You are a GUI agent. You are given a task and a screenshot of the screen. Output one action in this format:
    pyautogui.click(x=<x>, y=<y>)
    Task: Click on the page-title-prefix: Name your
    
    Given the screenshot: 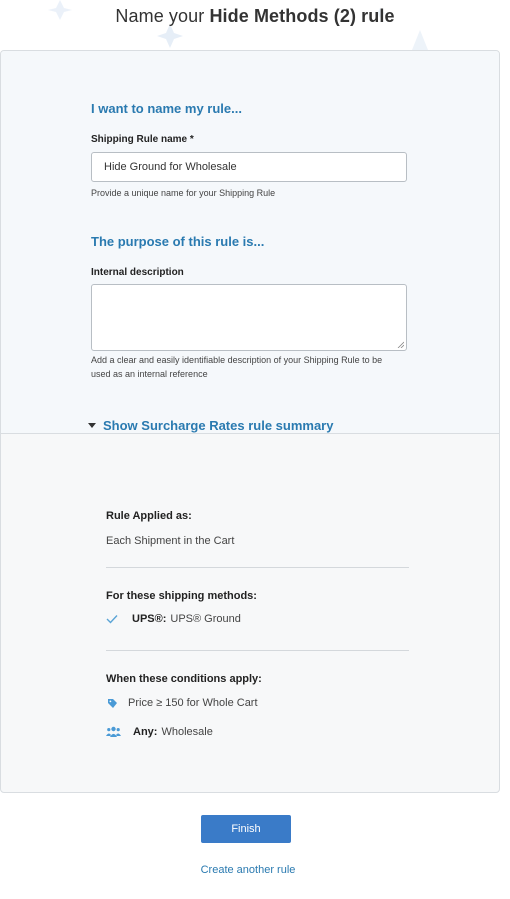 What is the action you would take?
    pyautogui.click(x=160, y=16)
    